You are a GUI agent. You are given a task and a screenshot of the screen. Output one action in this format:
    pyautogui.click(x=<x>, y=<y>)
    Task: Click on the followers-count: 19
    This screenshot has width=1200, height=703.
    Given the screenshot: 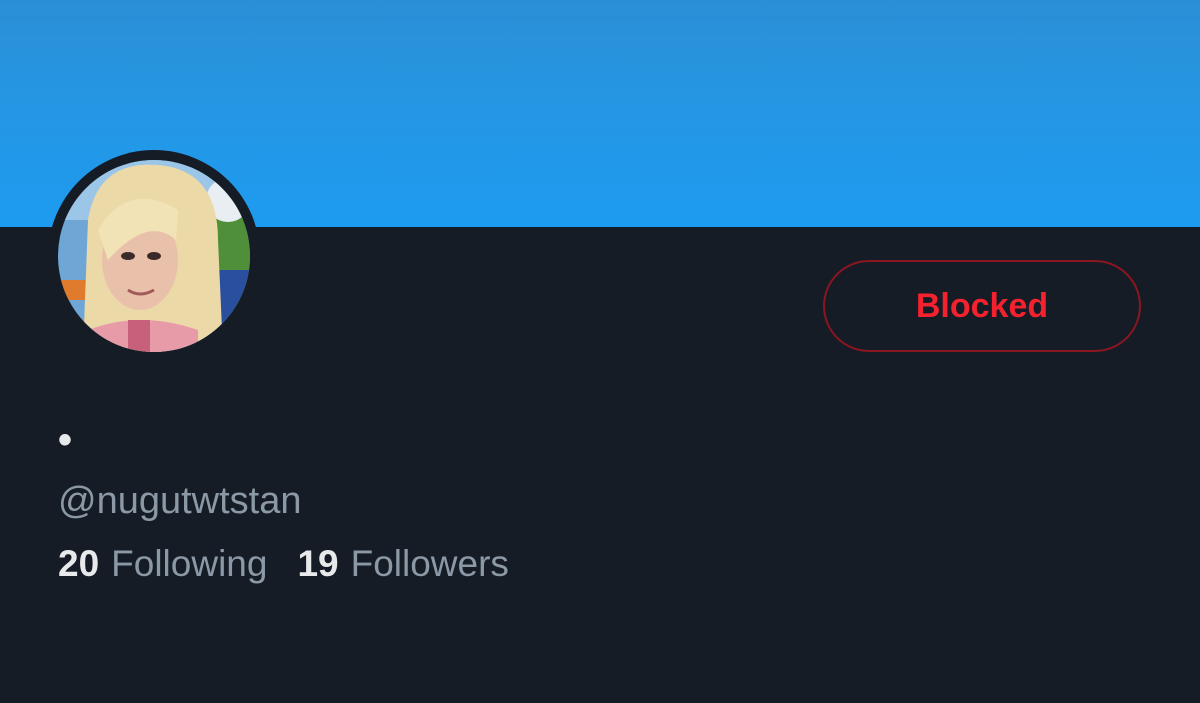 What is the action you would take?
    pyautogui.click(x=318, y=563)
    